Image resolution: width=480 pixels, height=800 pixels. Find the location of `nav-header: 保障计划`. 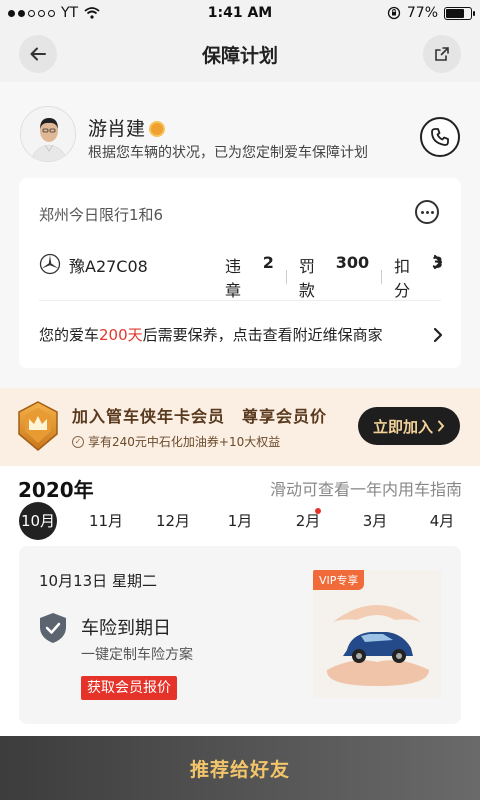

nav-header: 保障计划 is located at coordinates (240, 54).